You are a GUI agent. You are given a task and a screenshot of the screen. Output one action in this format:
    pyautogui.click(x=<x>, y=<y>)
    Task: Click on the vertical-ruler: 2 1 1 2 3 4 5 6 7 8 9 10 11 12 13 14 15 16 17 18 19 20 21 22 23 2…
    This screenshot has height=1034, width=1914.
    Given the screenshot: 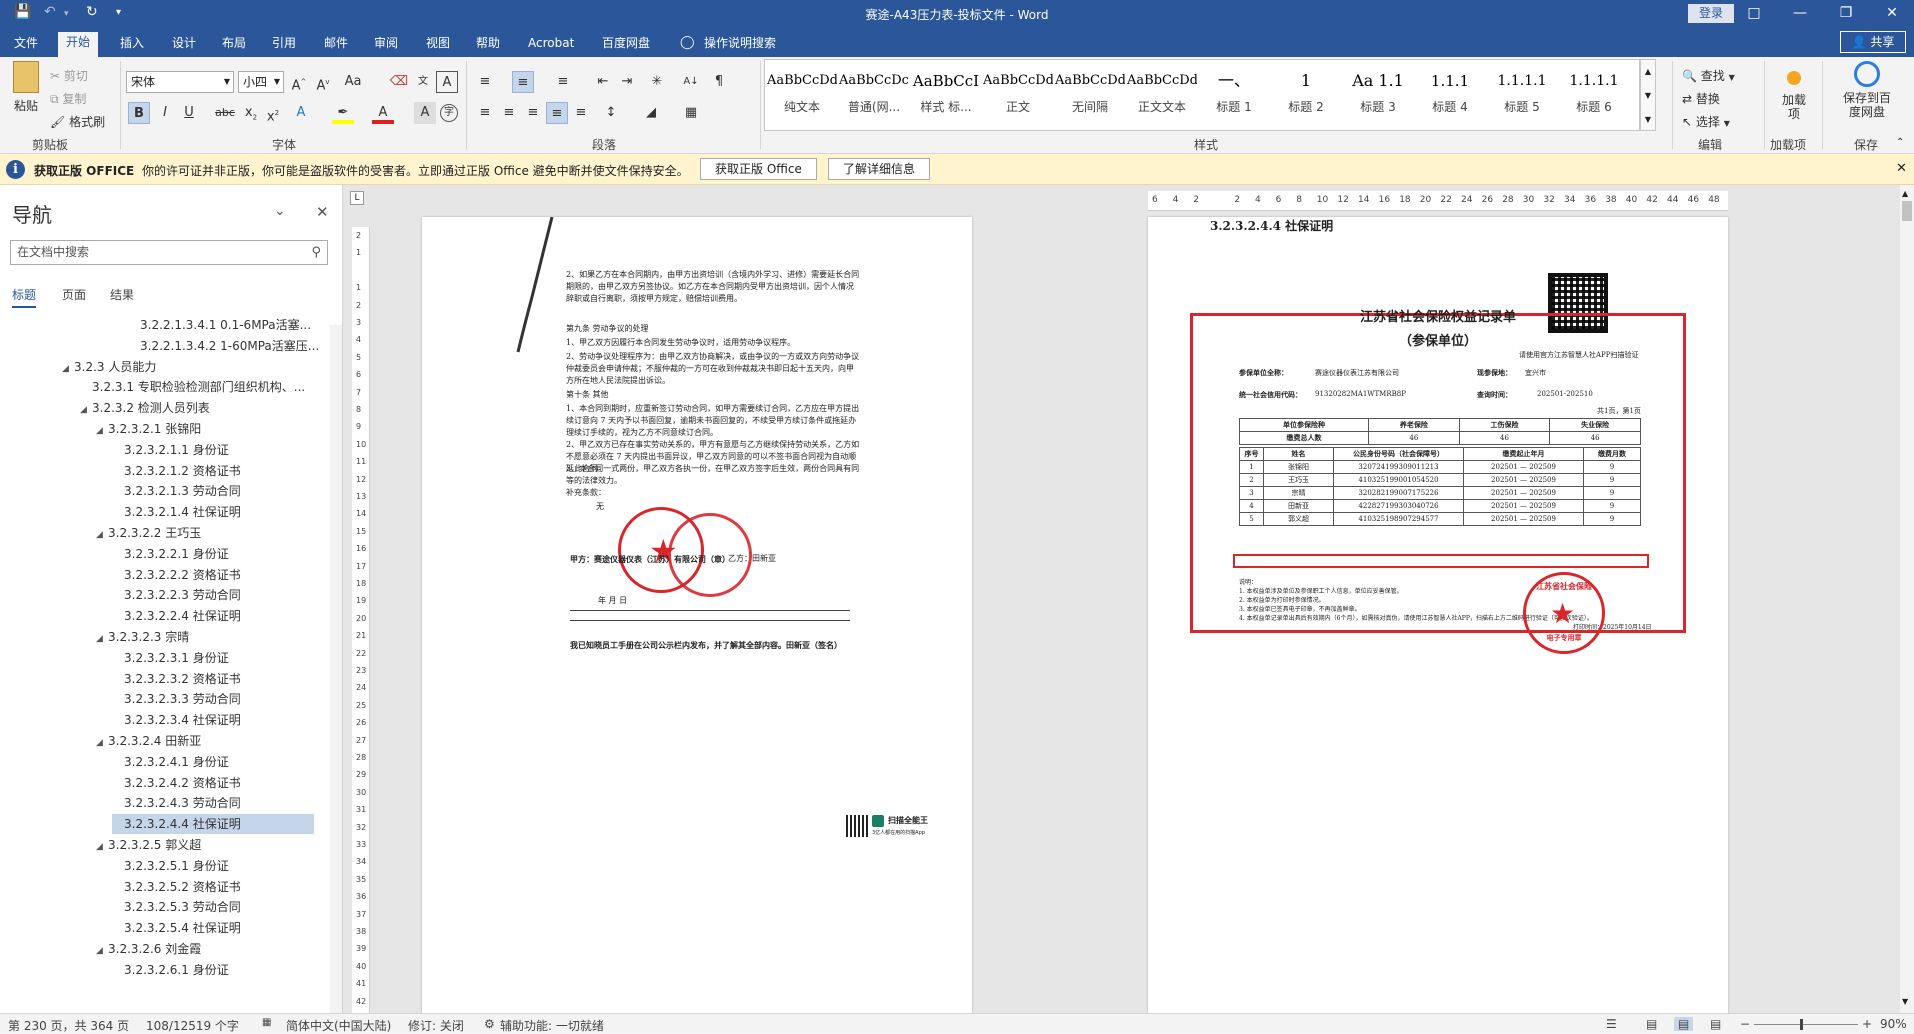 What is the action you would take?
    pyautogui.click(x=361, y=620)
    